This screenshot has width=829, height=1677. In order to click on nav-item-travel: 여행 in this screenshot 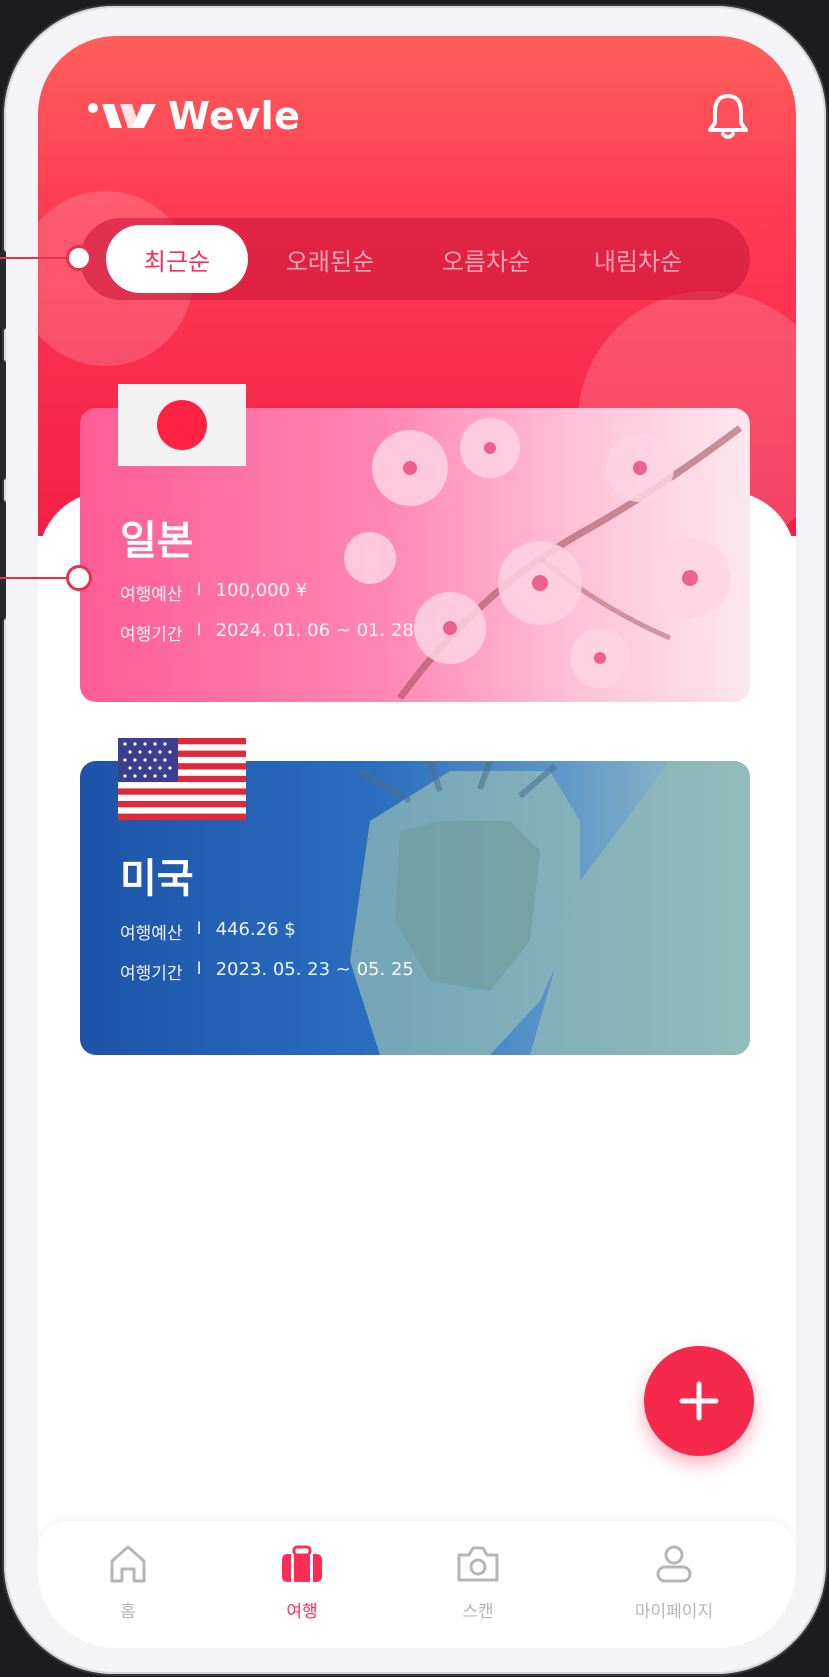, I will do `click(302, 1588)`.